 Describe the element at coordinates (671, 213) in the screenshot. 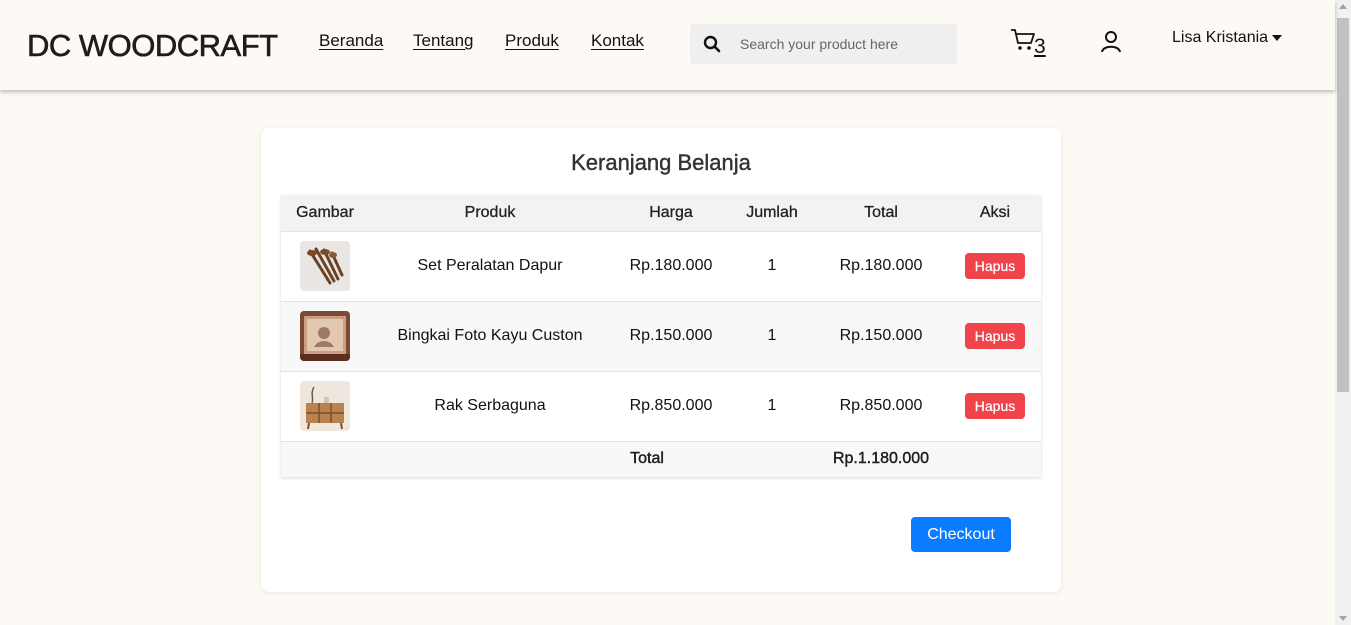

I see `column-header: Harga` at that location.